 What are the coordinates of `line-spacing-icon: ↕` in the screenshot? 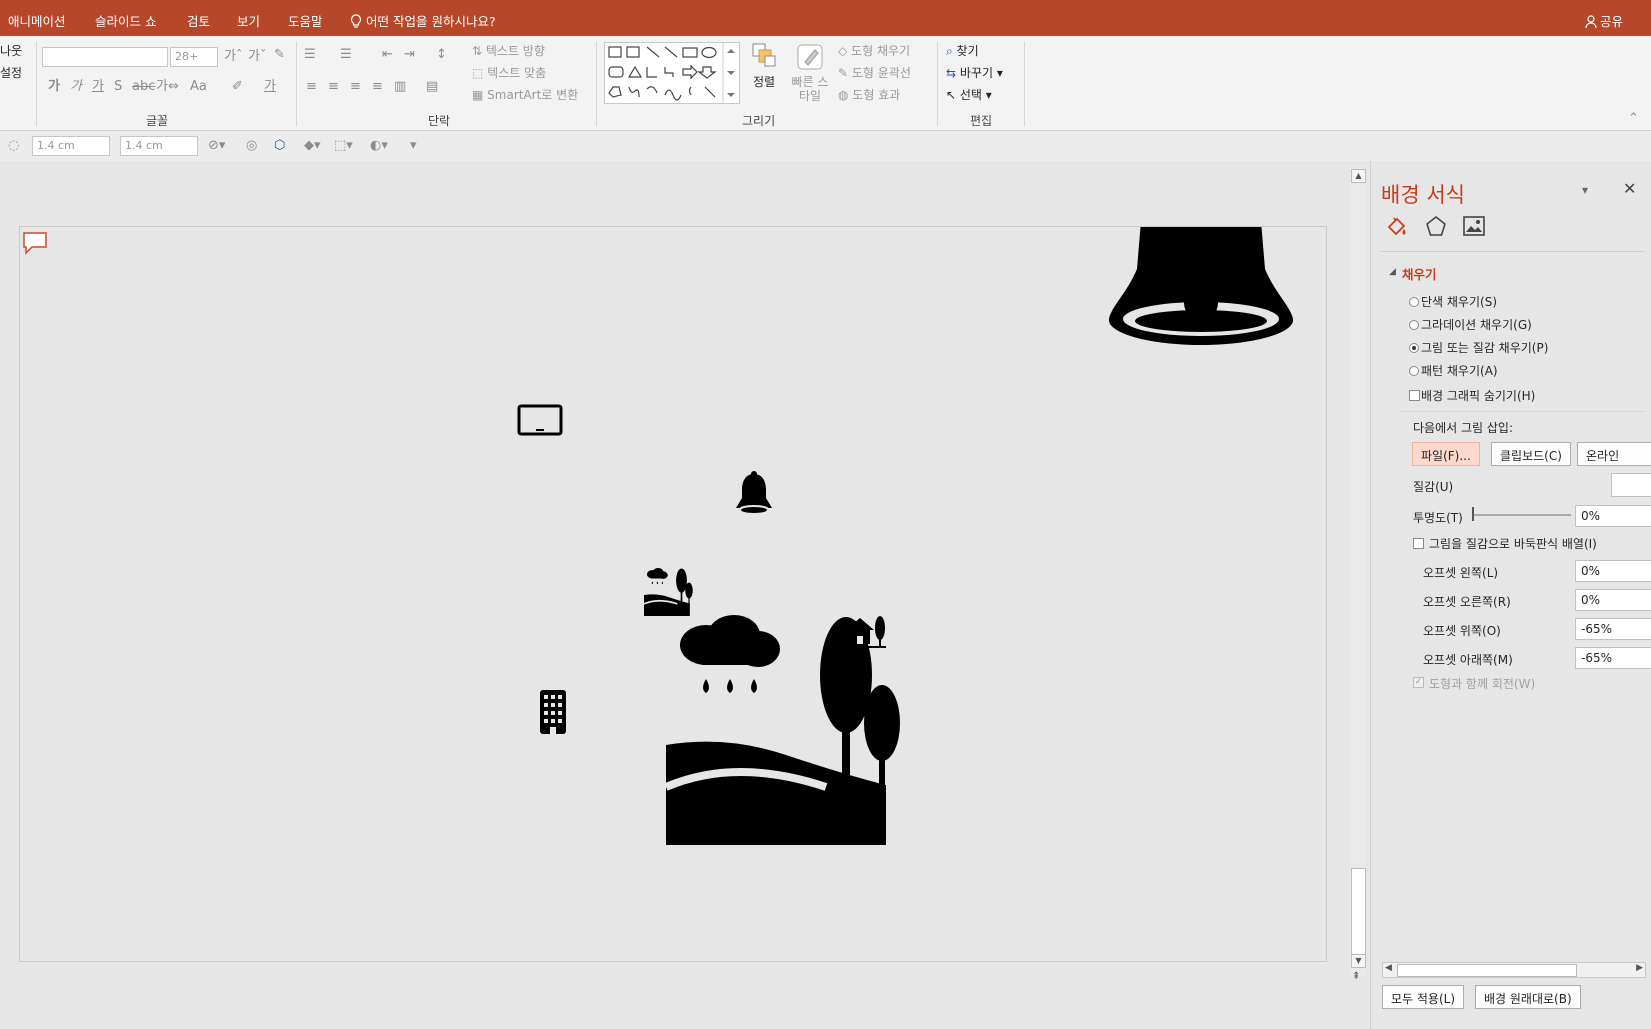 It's located at (441, 55).